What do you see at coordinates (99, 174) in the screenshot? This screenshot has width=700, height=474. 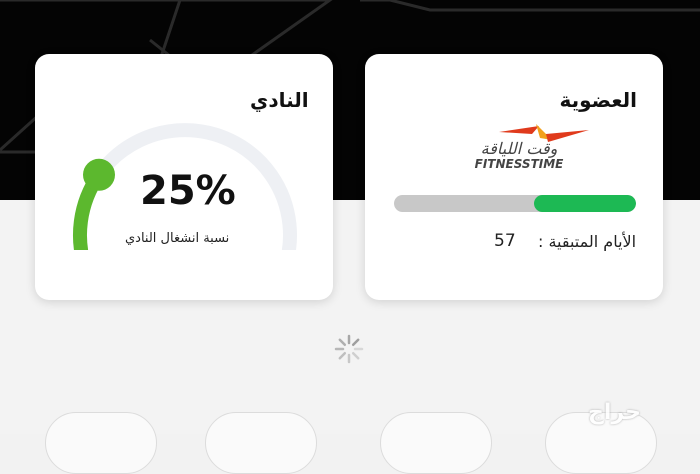 I see `gauge-knob` at bounding box center [99, 174].